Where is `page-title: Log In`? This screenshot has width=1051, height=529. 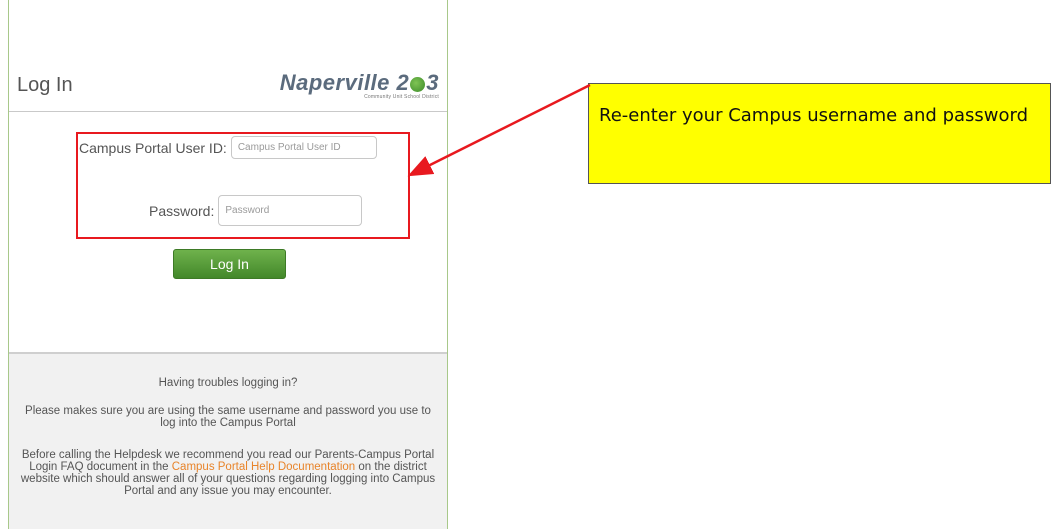
page-title: Log In is located at coordinates (45, 85).